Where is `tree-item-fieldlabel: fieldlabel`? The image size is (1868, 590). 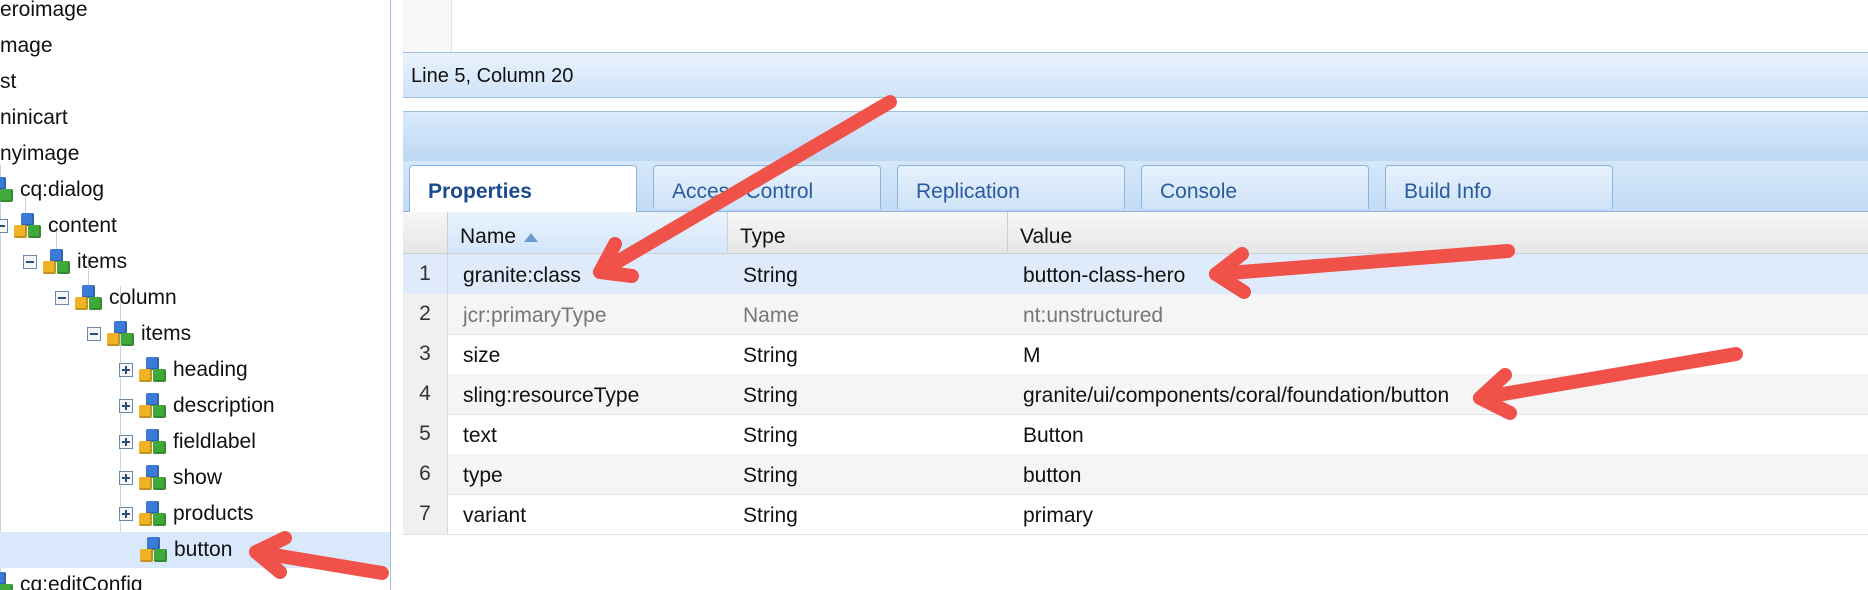
tree-item-fieldlabel: fieldlabel is located at coordinates (187, 442).